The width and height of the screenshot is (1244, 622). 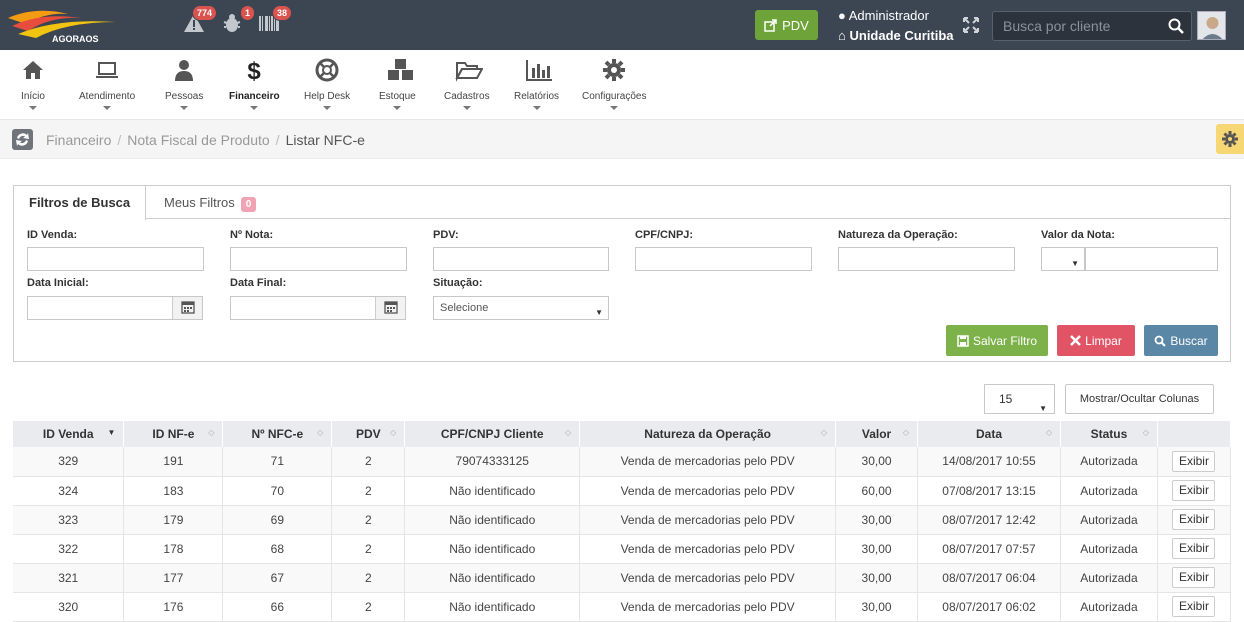 What do you see at coordinates (33, 70) in the screenshot?
I see `home-icon` at bounding box center [33, 70].